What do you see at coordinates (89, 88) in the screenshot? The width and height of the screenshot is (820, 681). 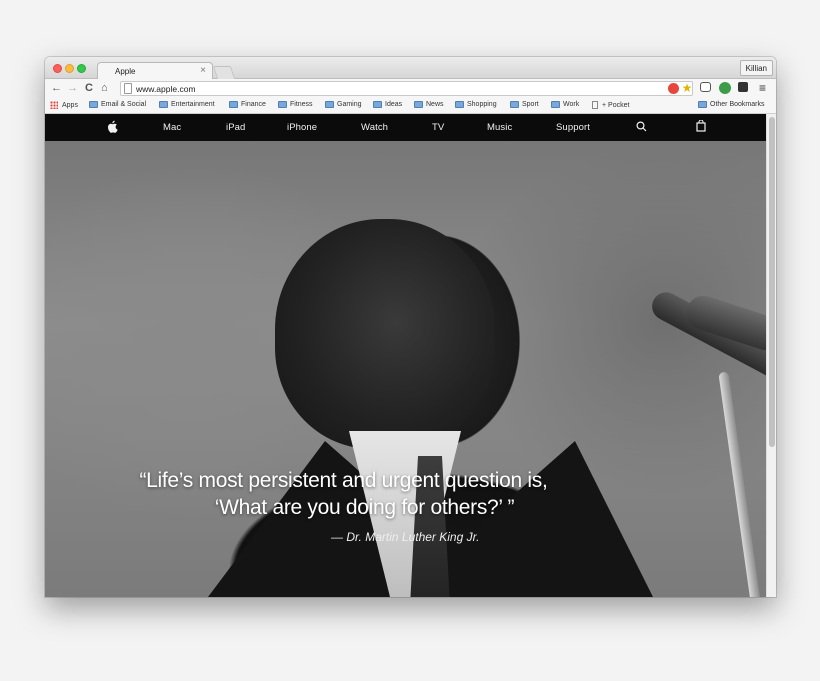 I see `reload-icon: C` at bounding box center [89, 88].